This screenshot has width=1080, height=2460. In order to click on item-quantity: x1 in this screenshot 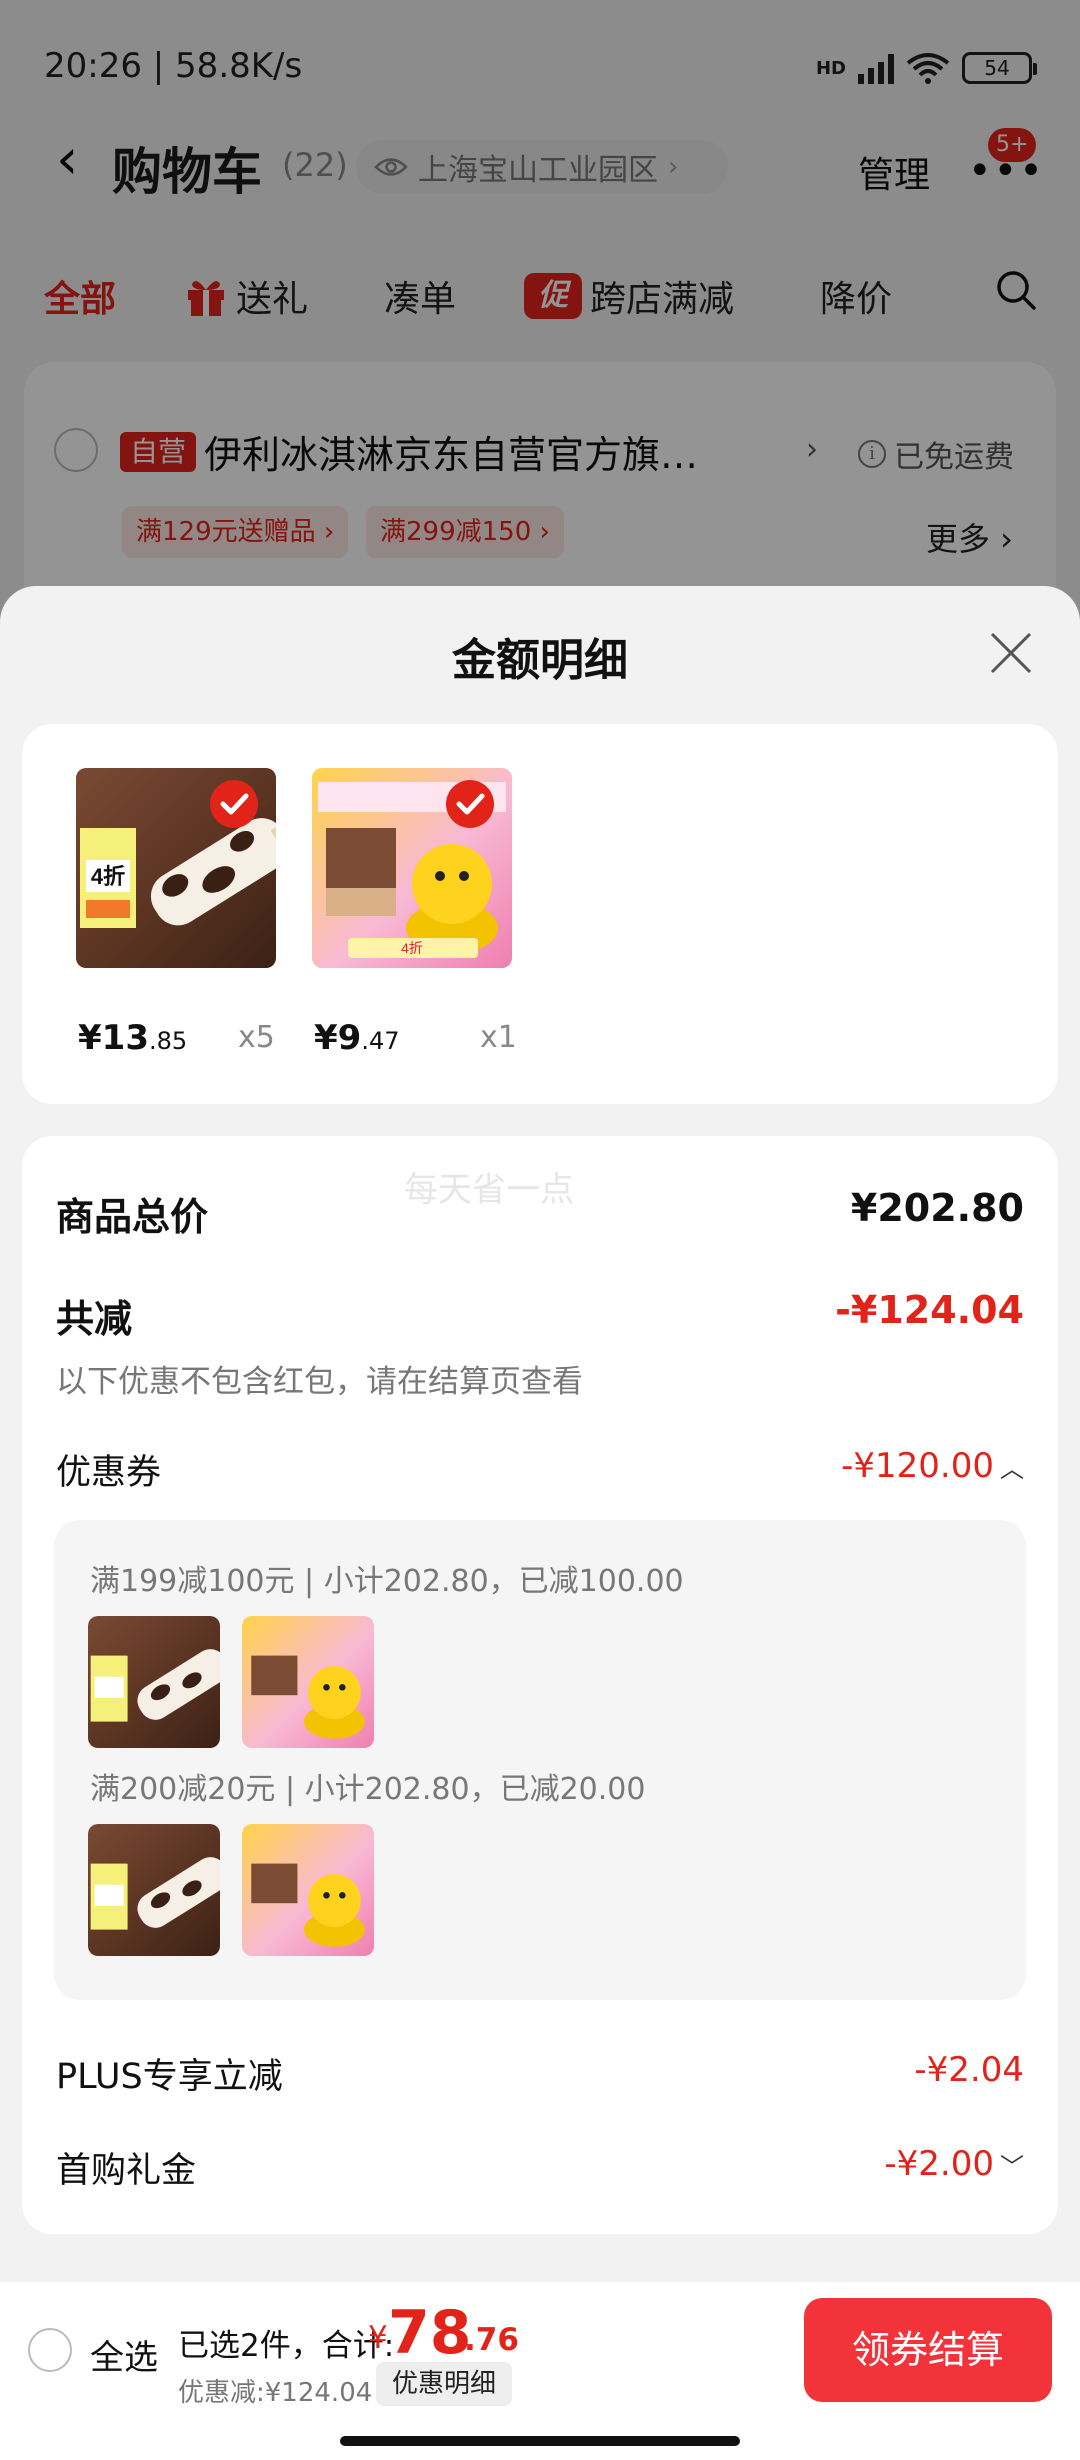, I will do `click(498, 1037)`.